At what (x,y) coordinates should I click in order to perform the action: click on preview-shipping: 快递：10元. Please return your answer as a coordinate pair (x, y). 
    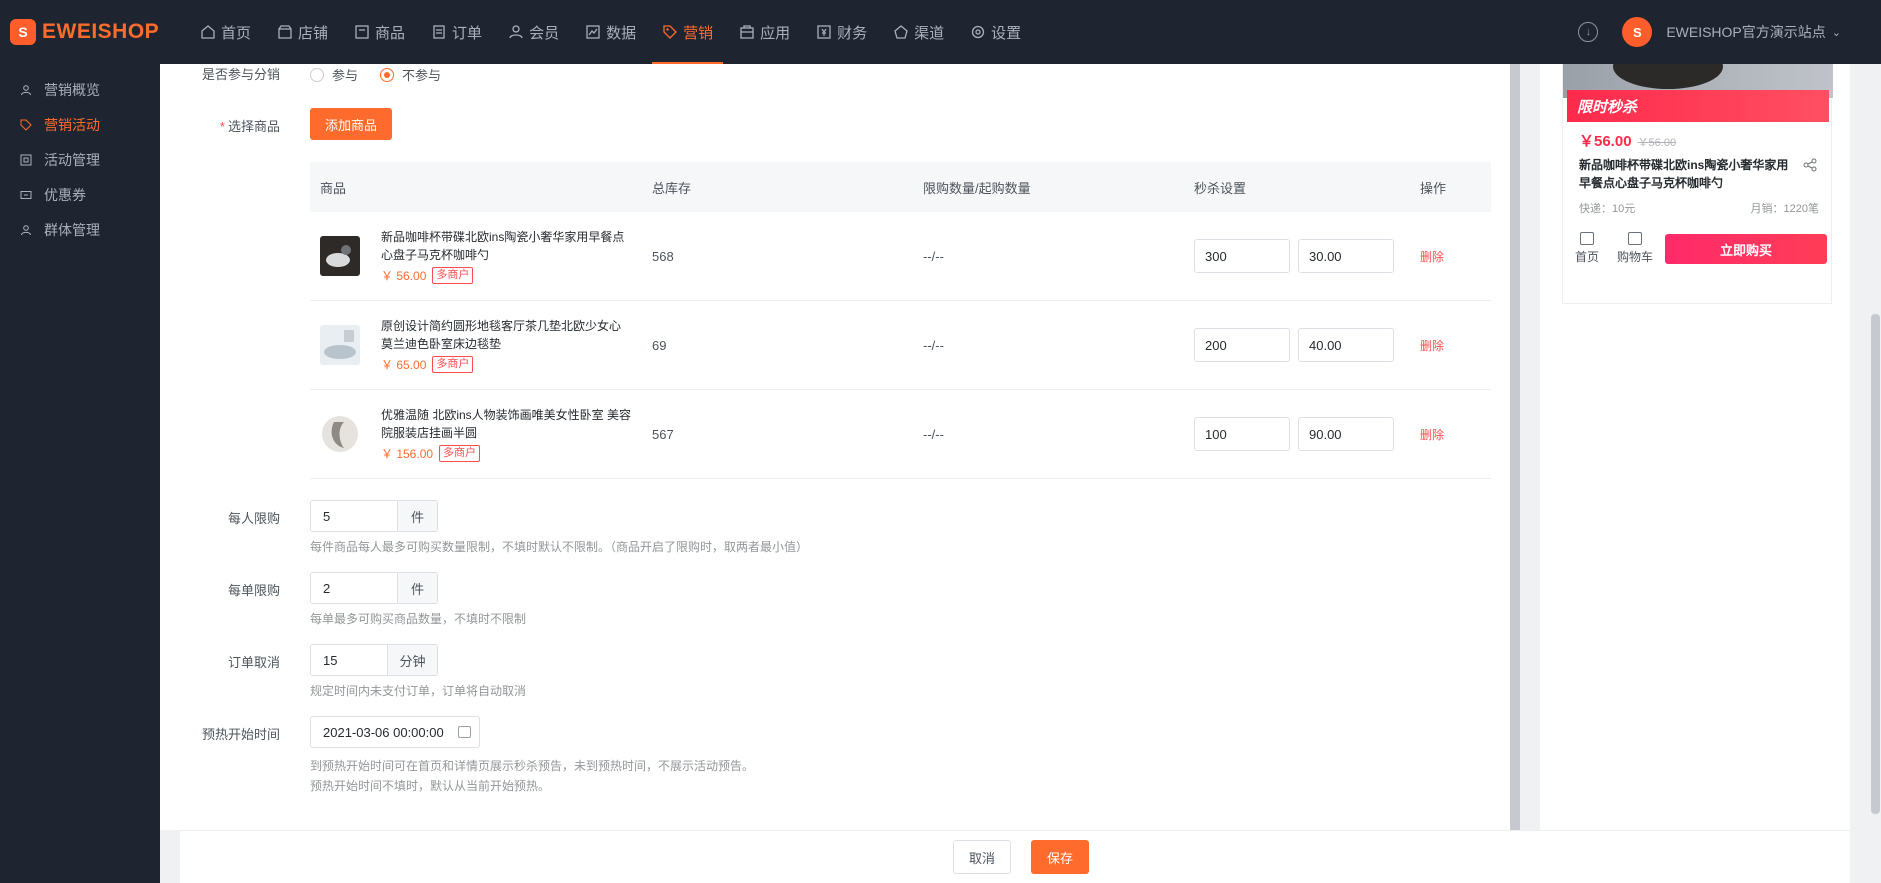
    Looking at the image, I should click on (1607, 209).